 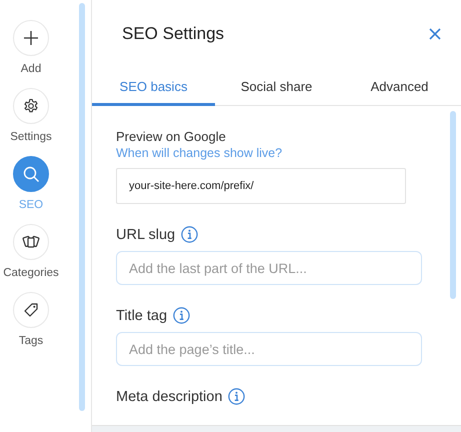 I want to click on sidebar-label: Settings, so click(x=31, y=137).